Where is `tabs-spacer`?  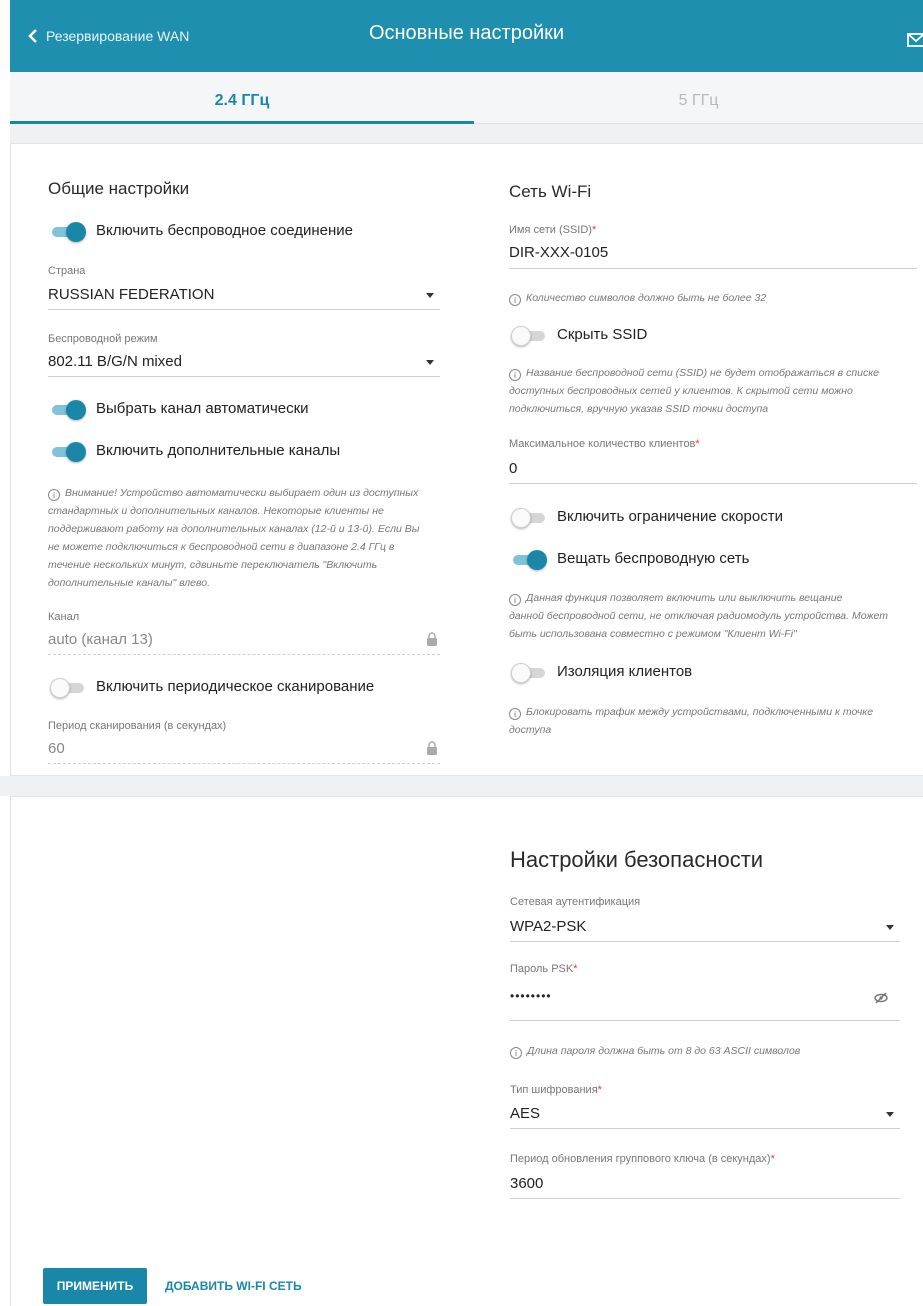 tabs-spacer is located at coordinates (466, 134).